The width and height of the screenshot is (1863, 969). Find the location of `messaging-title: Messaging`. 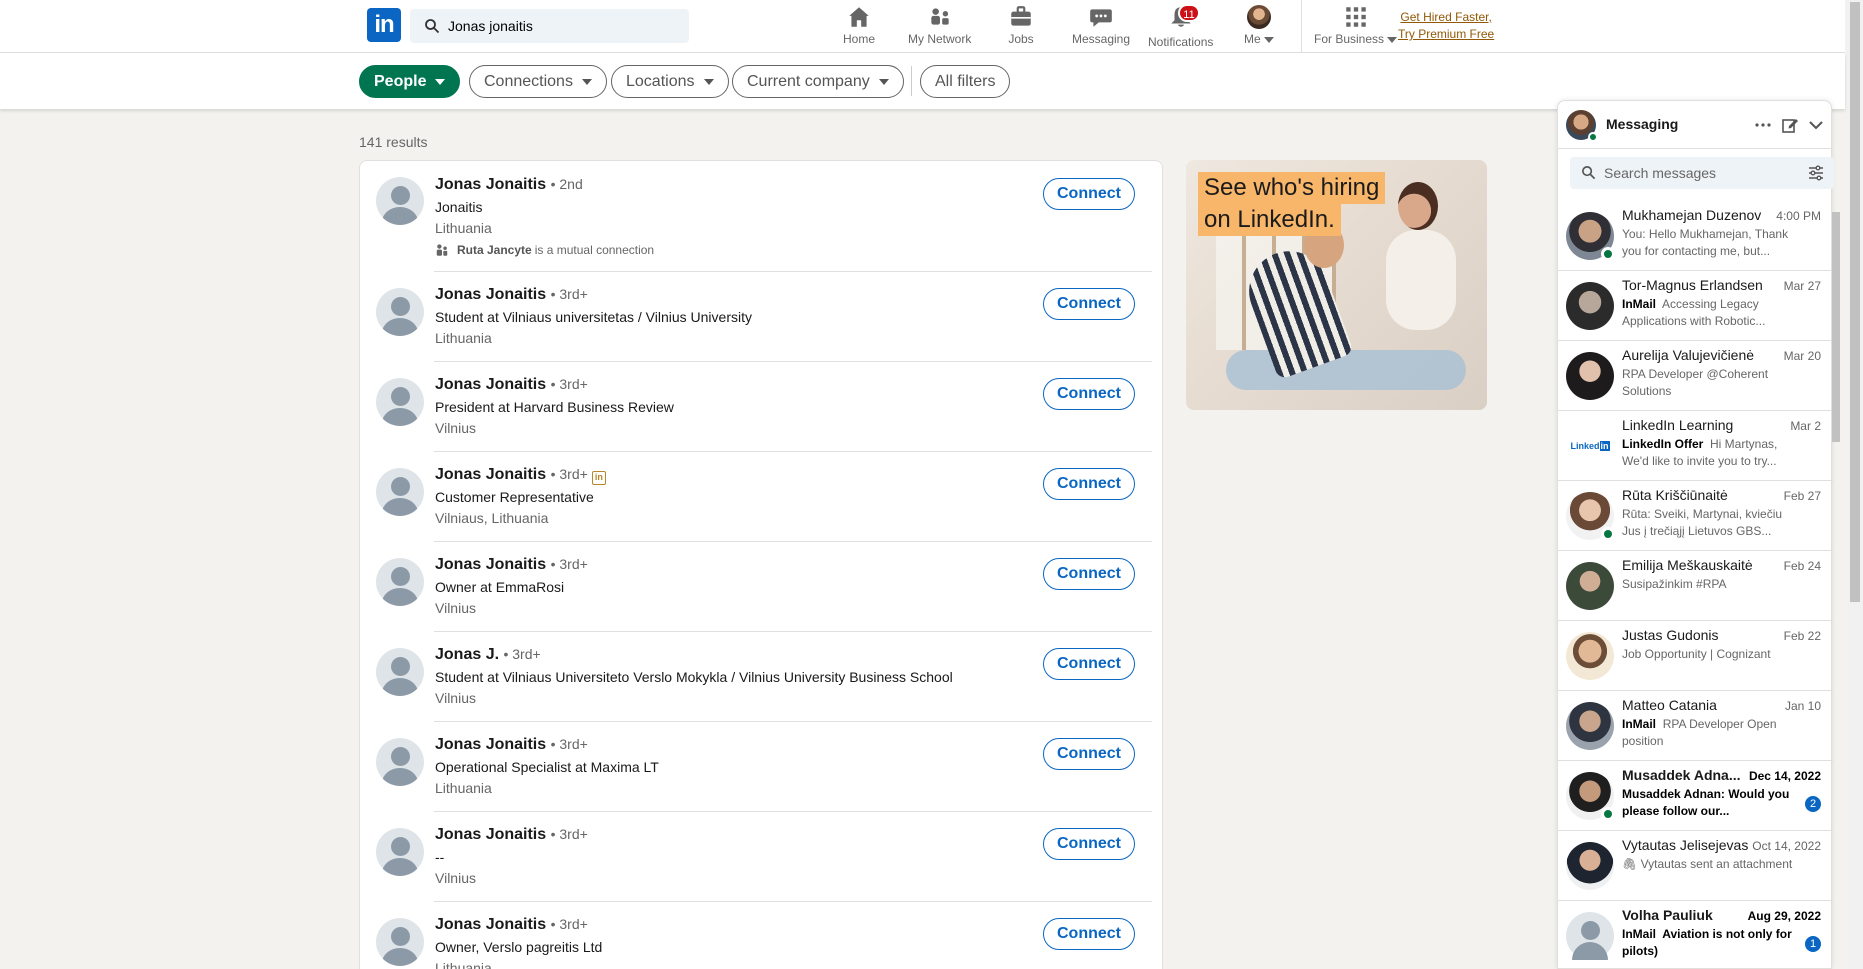

messaging-title: Messaging is located at coordinates (1642, 124).